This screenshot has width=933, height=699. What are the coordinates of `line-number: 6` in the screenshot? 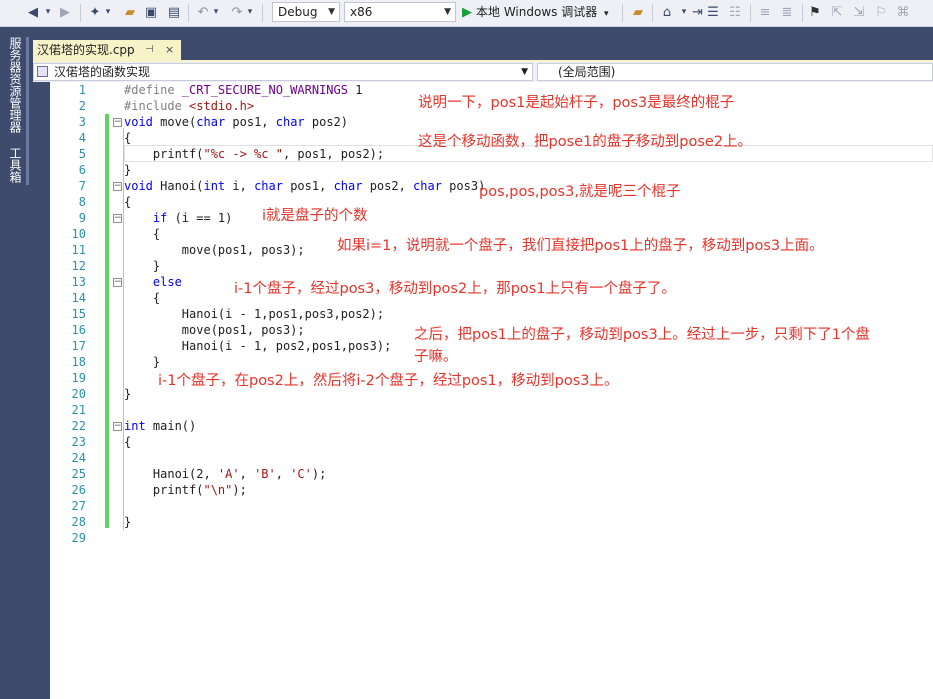 It's located at (82, 170).